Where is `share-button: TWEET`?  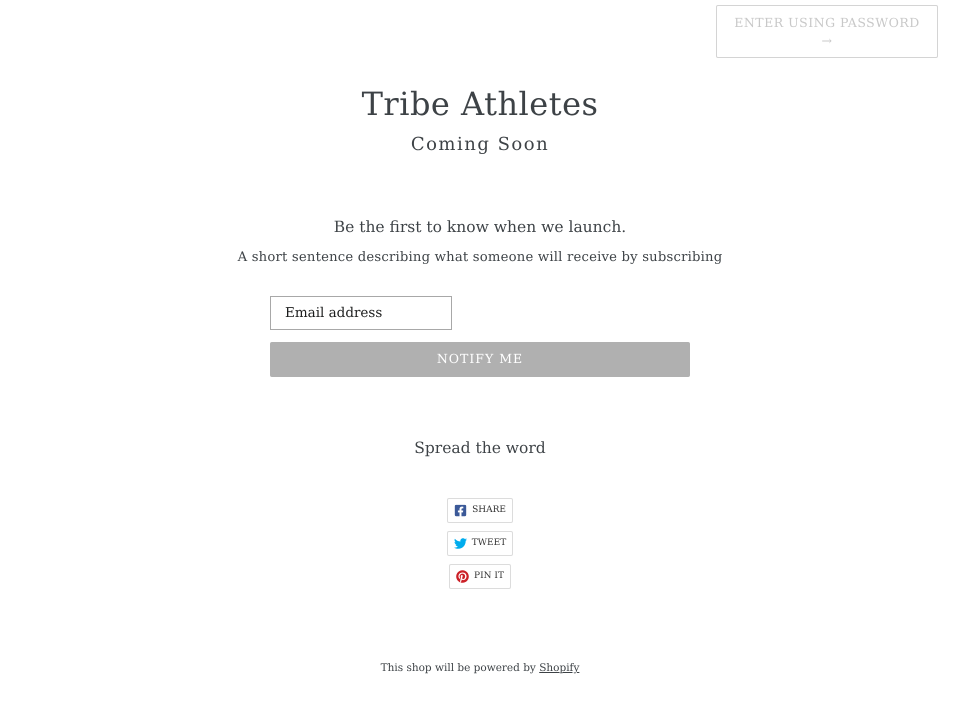
share-button: TWEET is located at coordinates (480, 543).